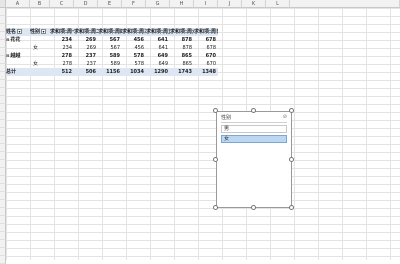  What do you see at coordinates (62, 4) in the screenshot?
I see `column-header: C` at bounding box center [62, 4].